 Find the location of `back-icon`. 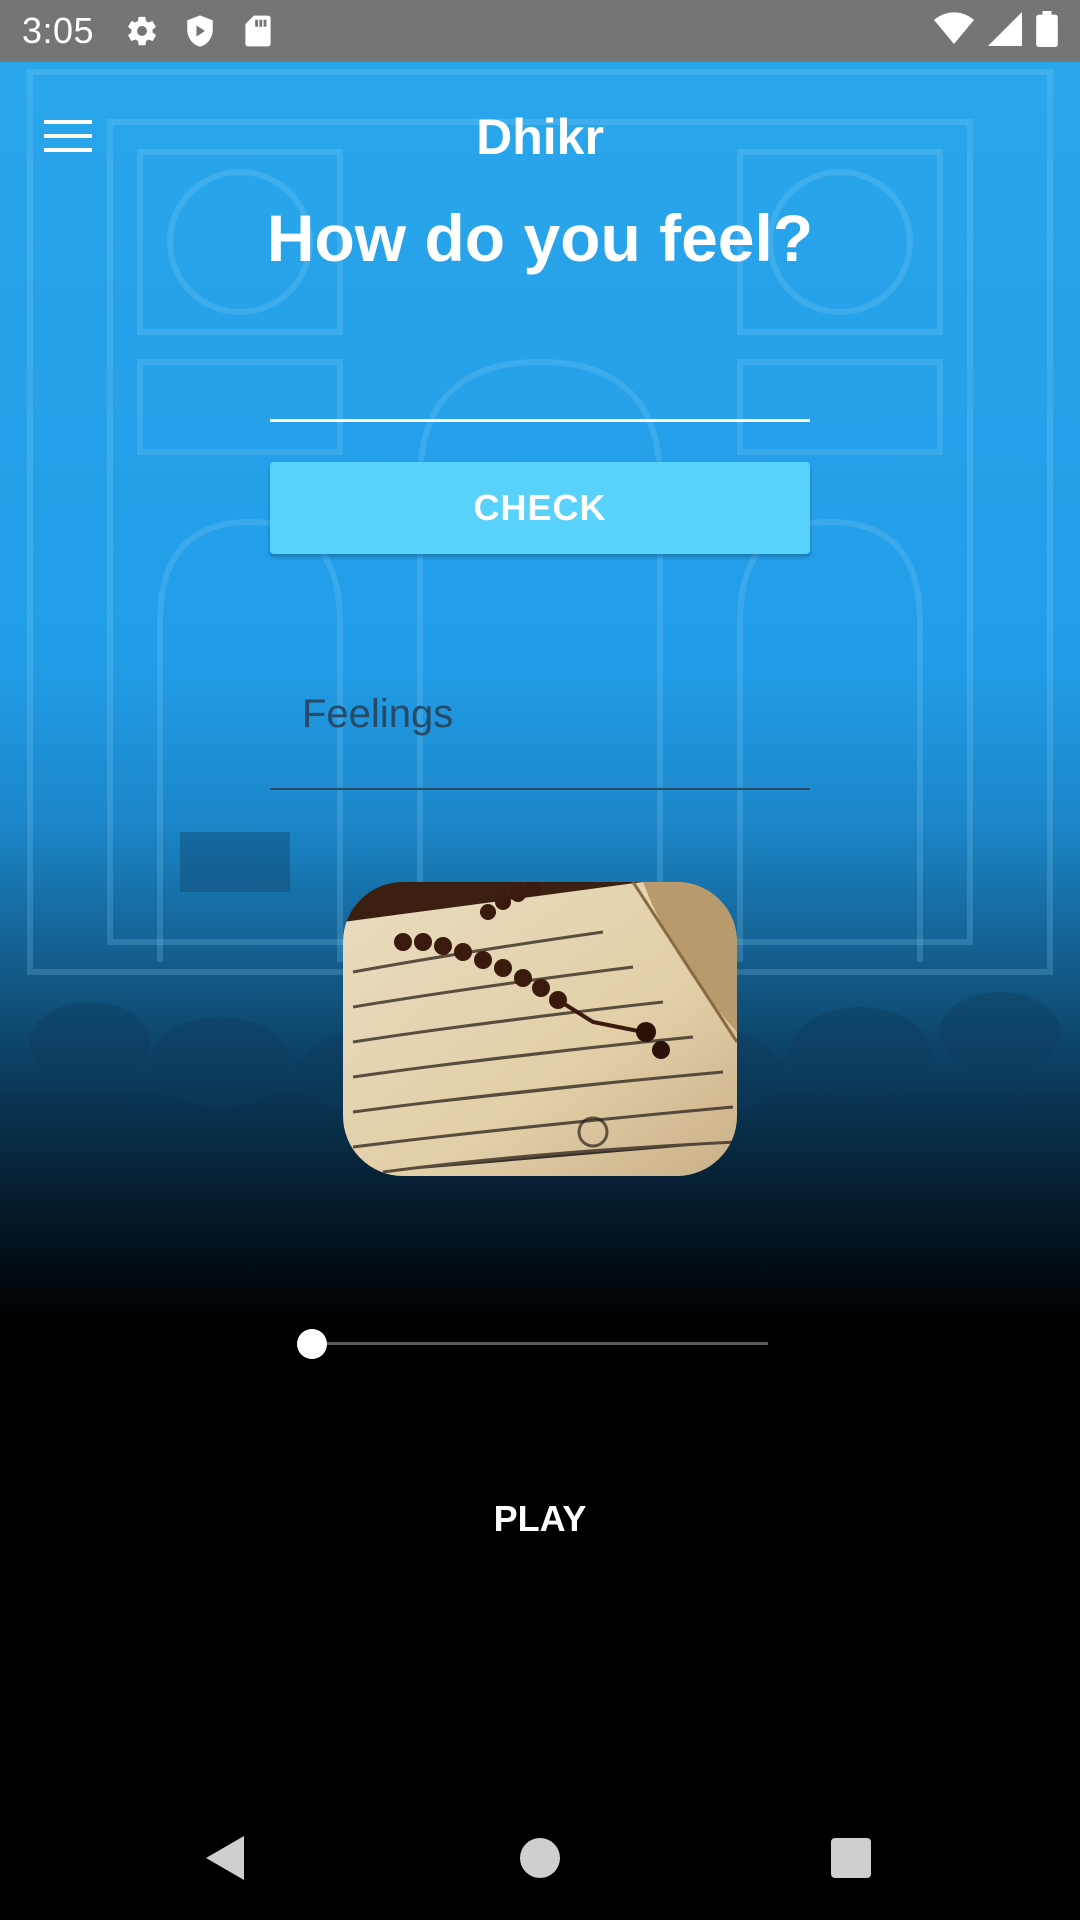

back-icon is located at coordinates (226, 1858).